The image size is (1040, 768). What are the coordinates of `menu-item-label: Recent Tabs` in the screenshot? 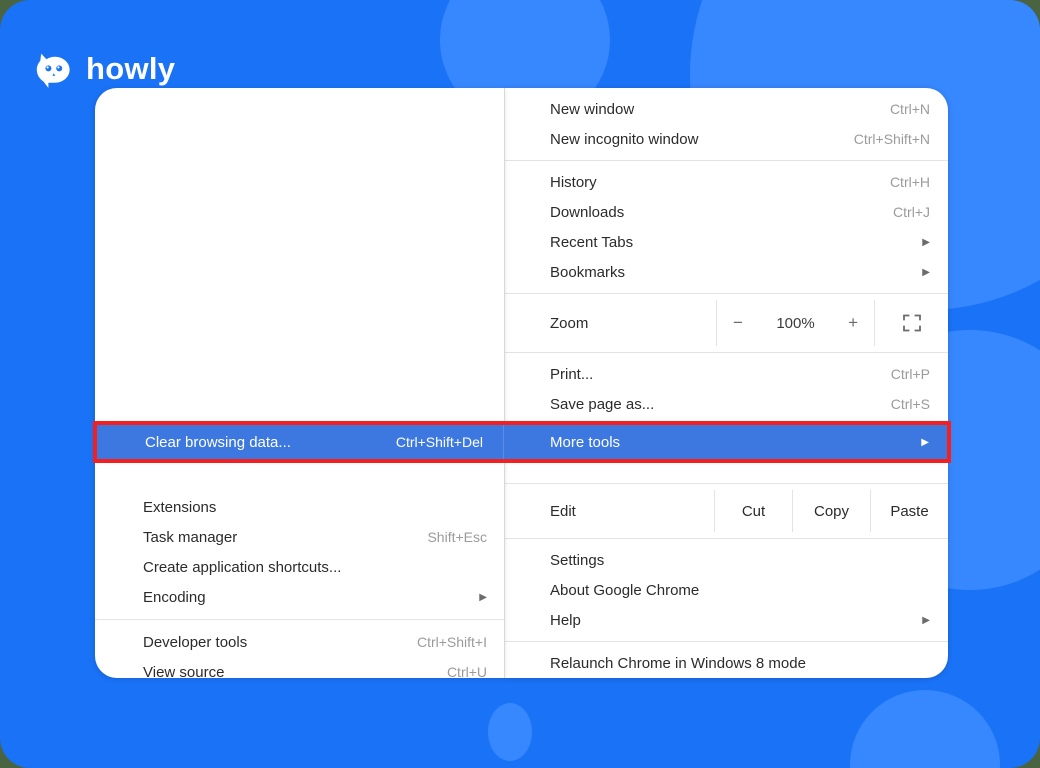 It's located at (592, 242).